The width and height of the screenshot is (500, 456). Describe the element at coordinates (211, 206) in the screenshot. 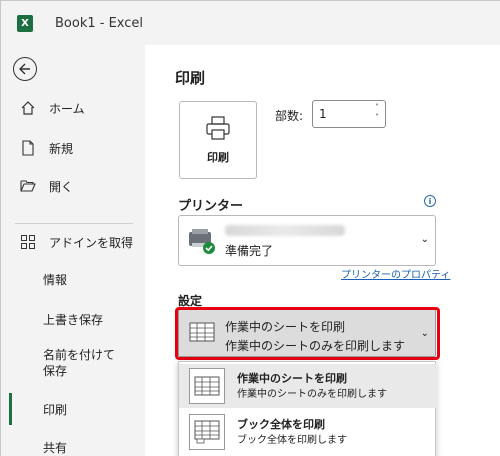

I see `printer-heading: プリンター` at that location.